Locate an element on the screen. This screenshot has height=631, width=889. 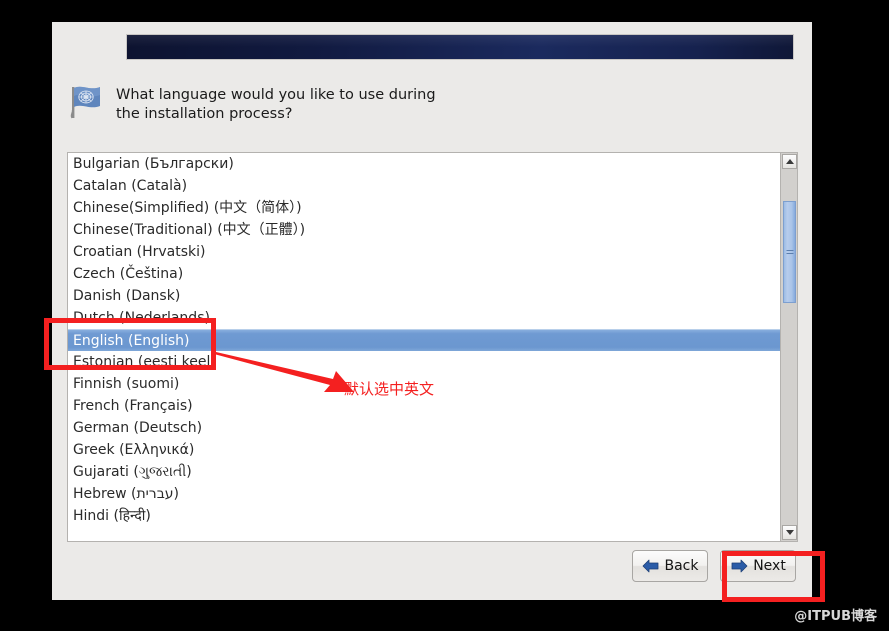
language-list-item: Danish (Dansk) is located at coordinates (424, 296).